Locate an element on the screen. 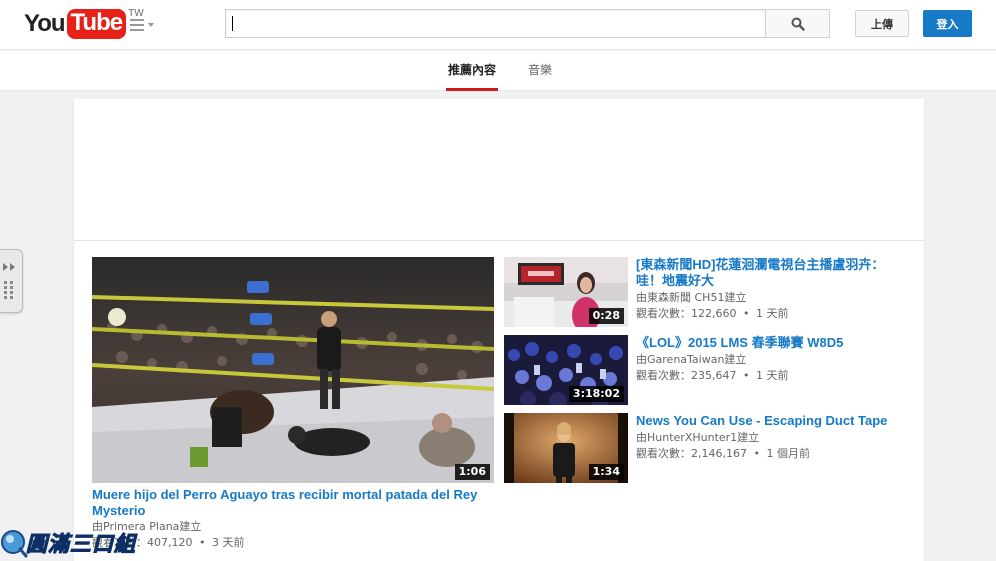 Image resolution: width=996 pixels, height=561 pixels. feed-tab-bar: 推薦內容 音樂 is located at coordinates (498, 71).